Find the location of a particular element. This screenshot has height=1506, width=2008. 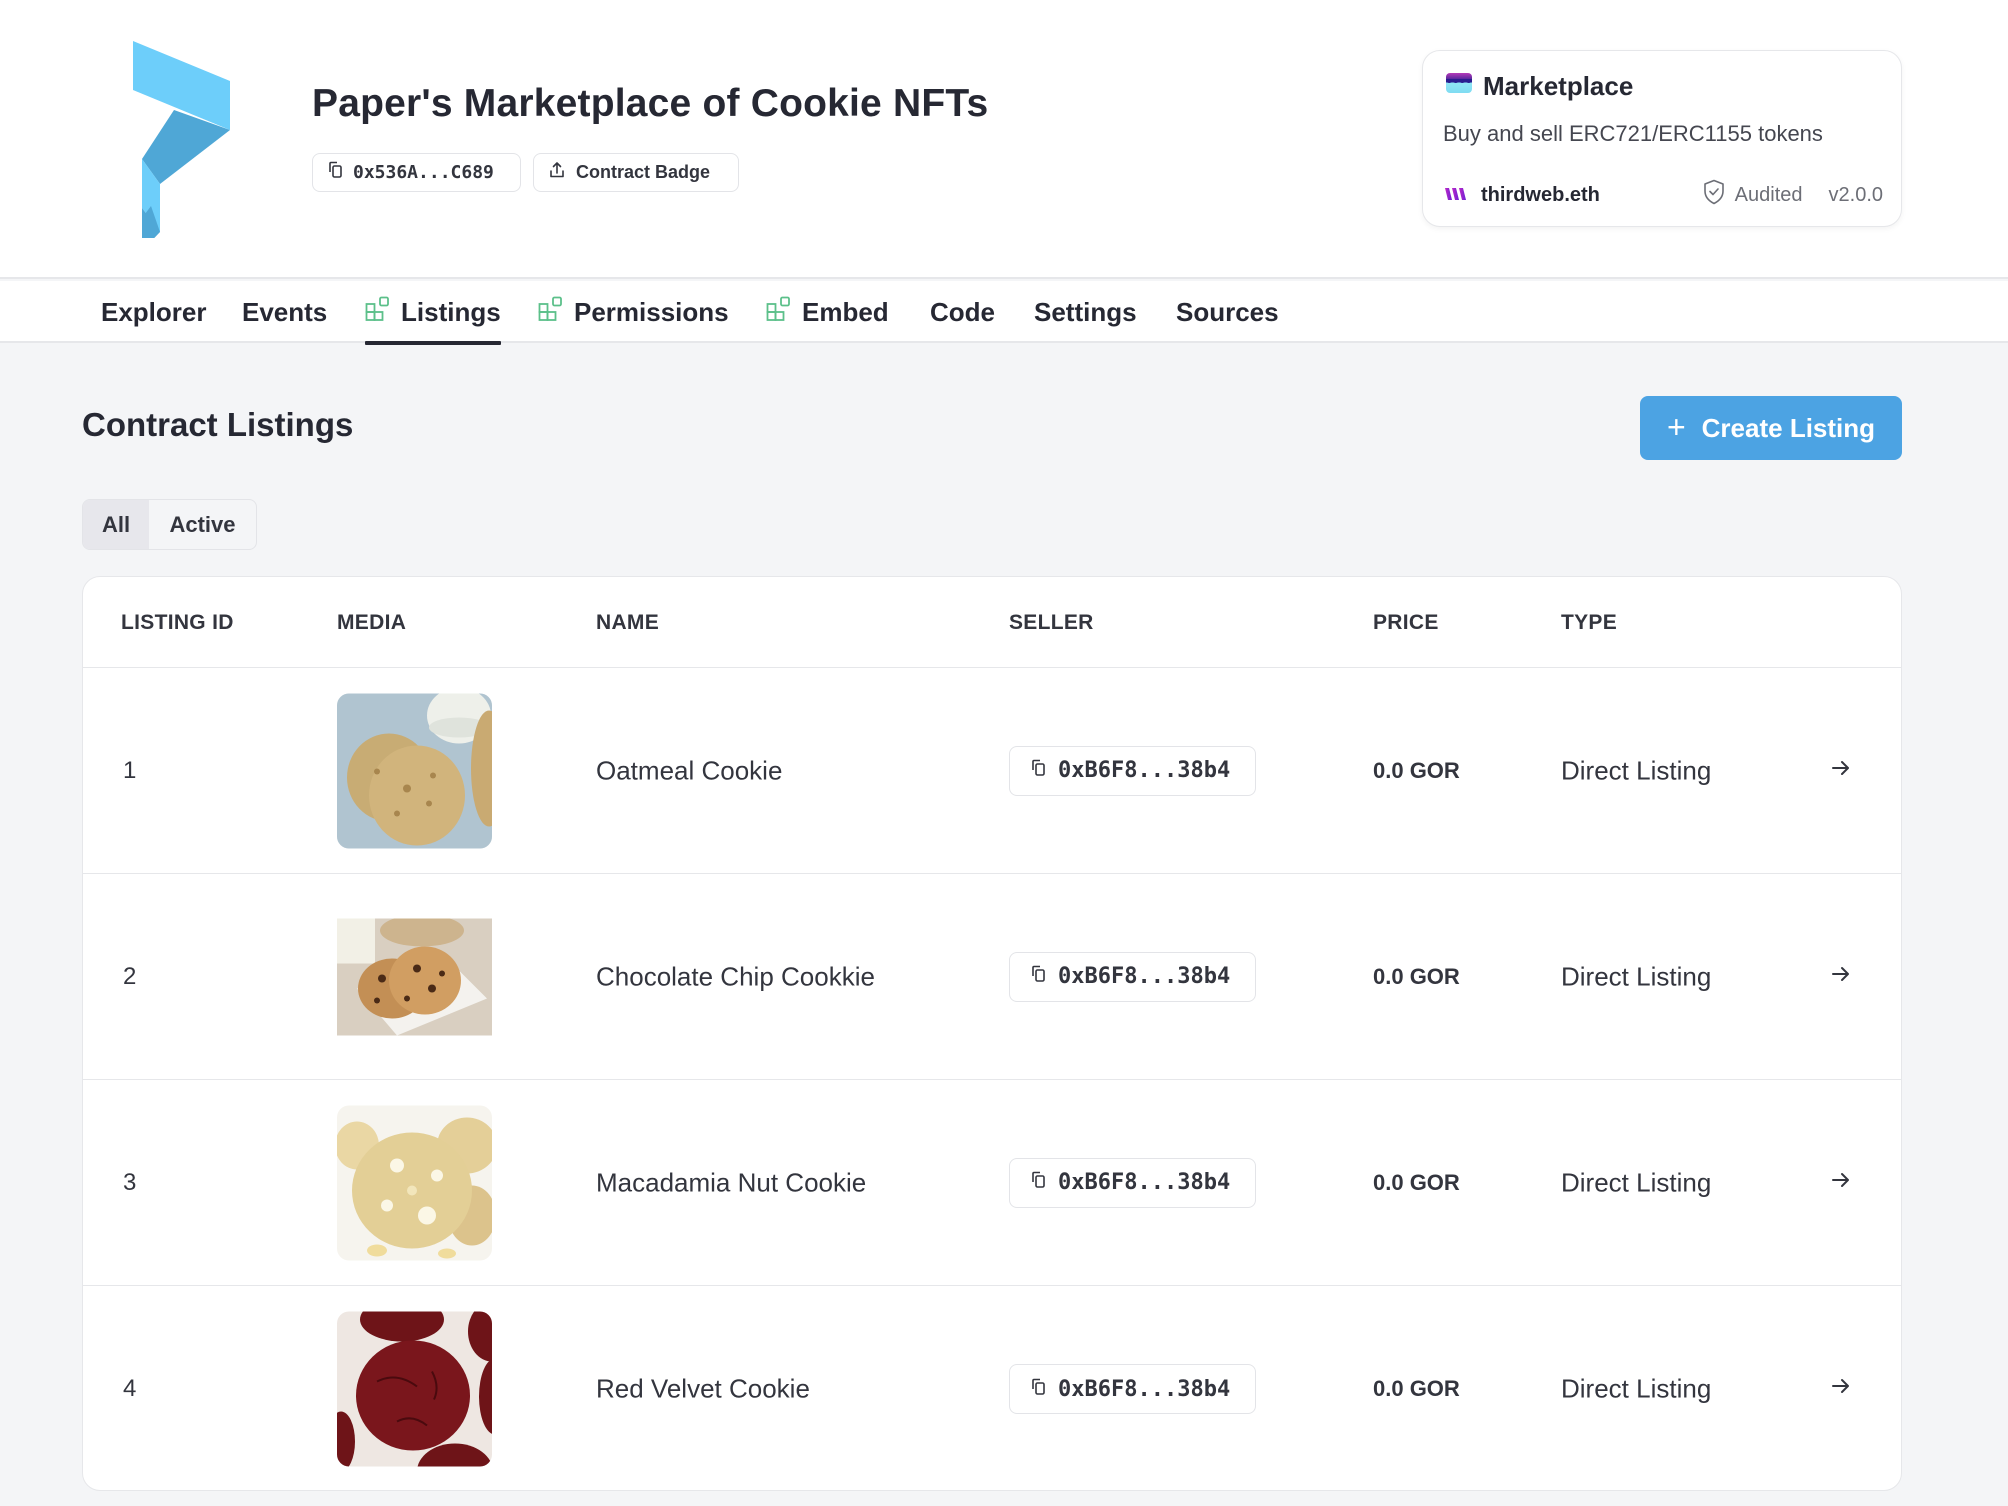

tab-embed: Embed is located at coordinates (827, 312).